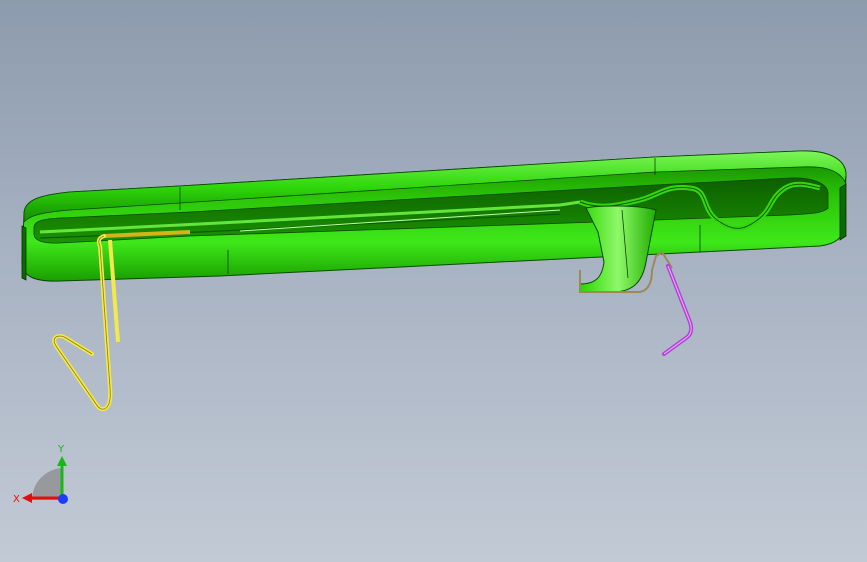  I want to click on right-end-cap, so click(843, 212).